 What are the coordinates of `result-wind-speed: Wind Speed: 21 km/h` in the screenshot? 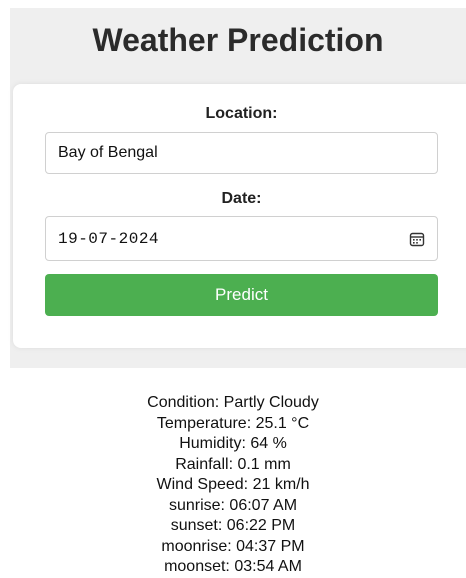 It's located at (233, 484).